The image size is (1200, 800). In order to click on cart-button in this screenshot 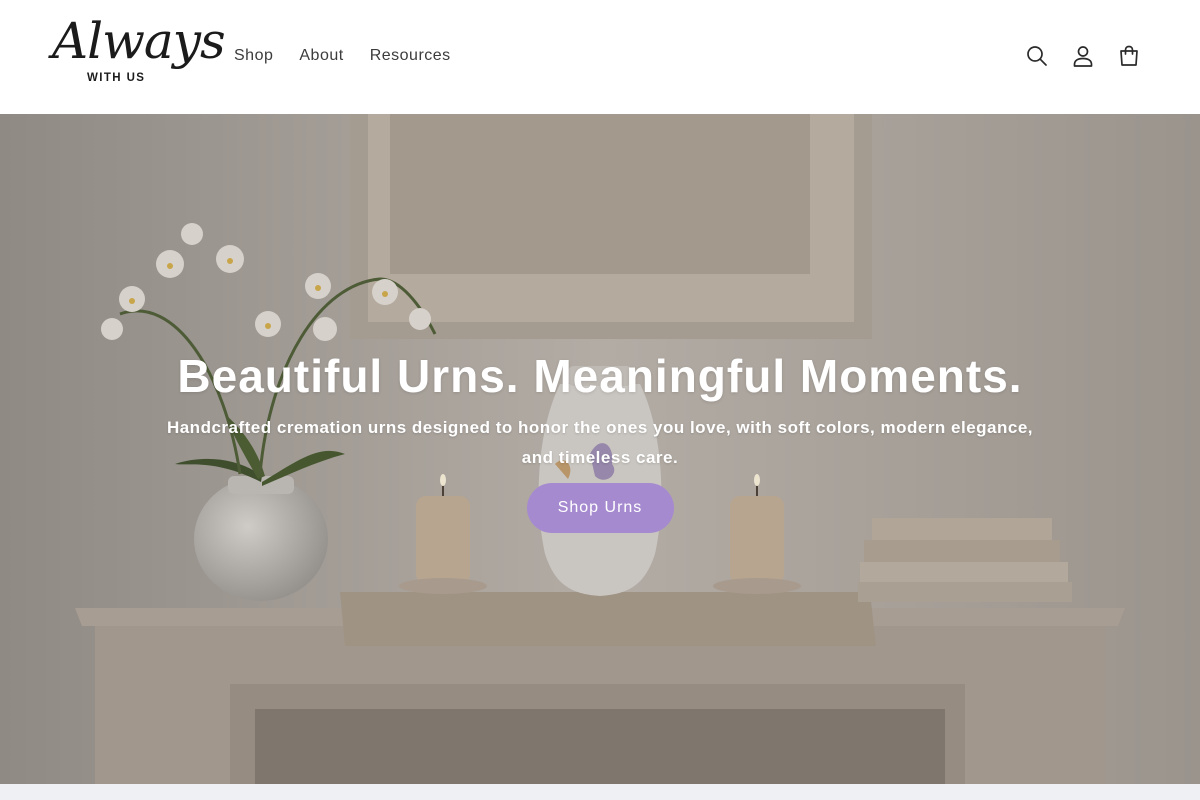, I will do `click(1129, 56)`.